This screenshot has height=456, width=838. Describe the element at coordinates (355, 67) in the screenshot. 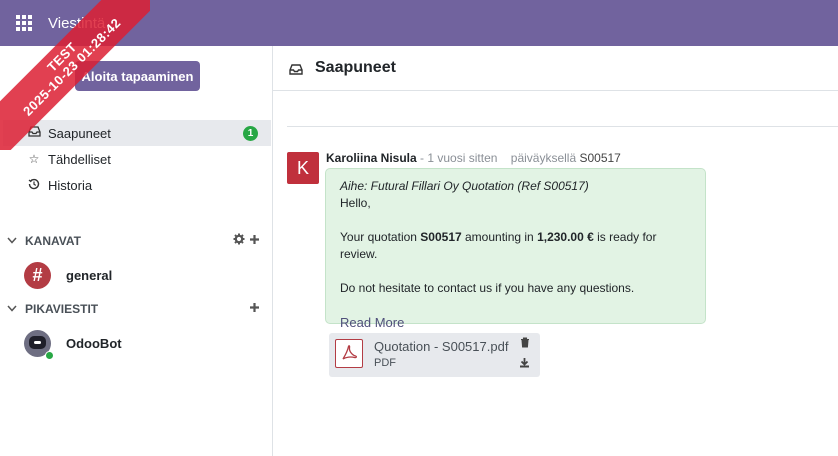

I see `page-title: Saapuneet` at that location.